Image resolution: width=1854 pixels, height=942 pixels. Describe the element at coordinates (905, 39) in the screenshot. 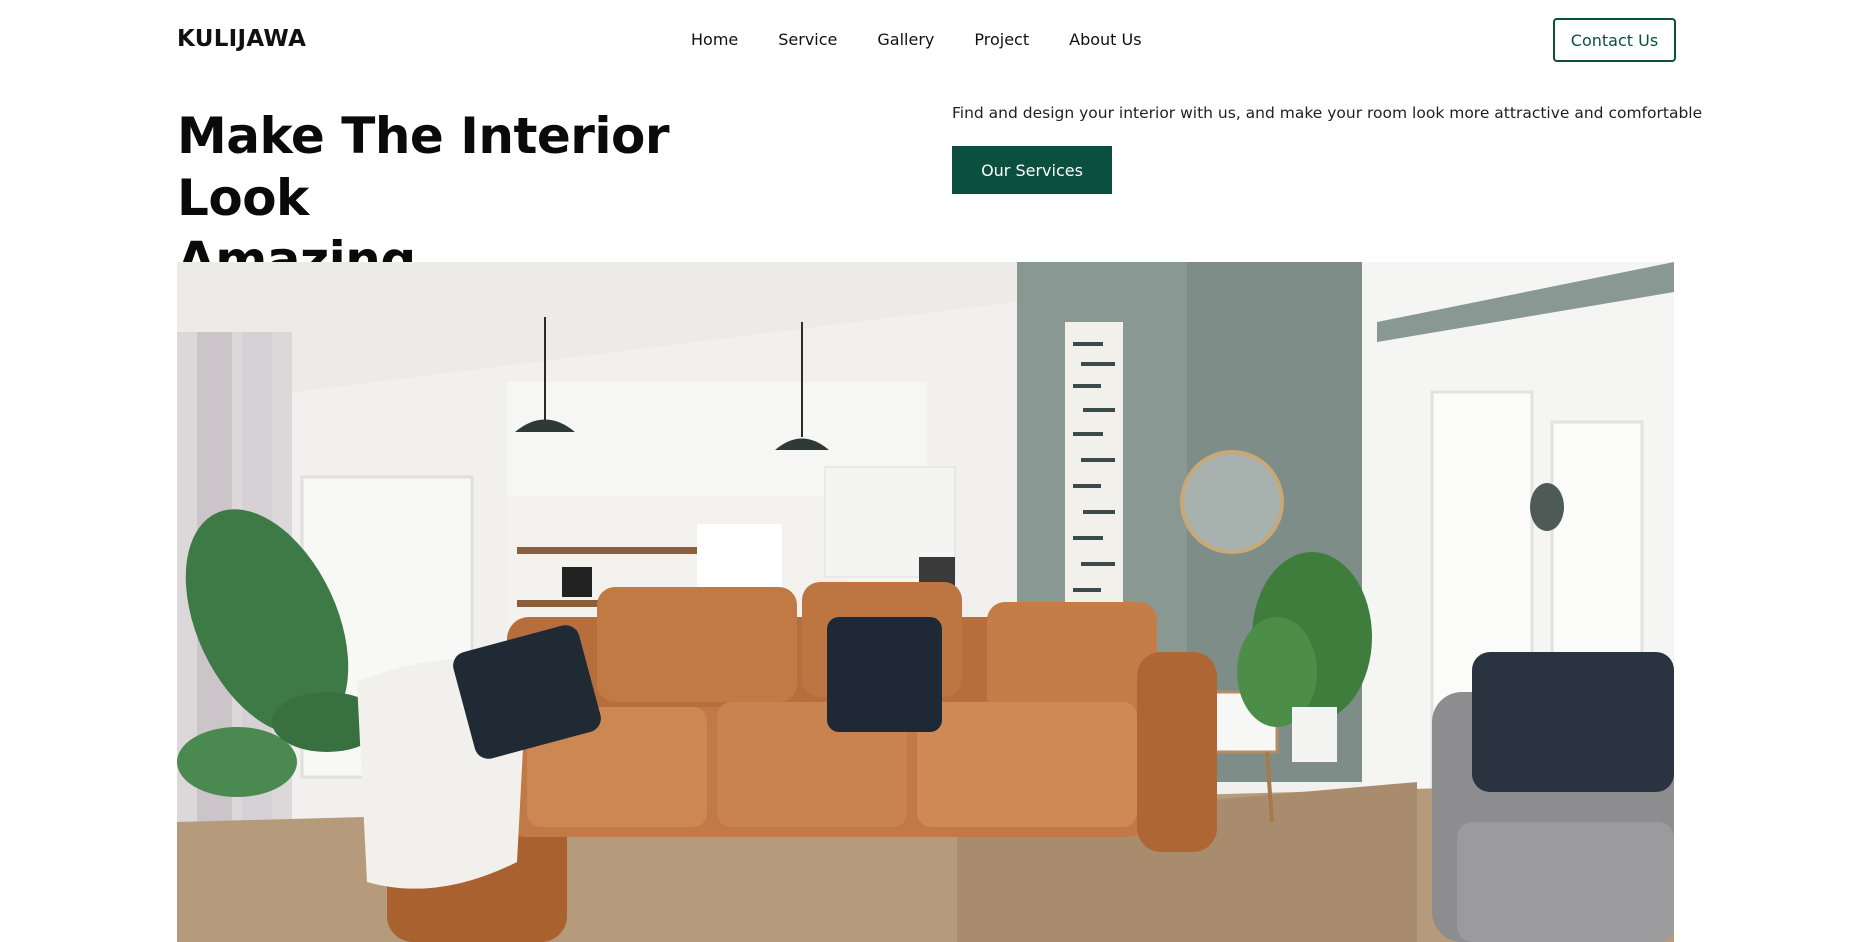

I see `nav-gallery-link: Gallery` at that location.